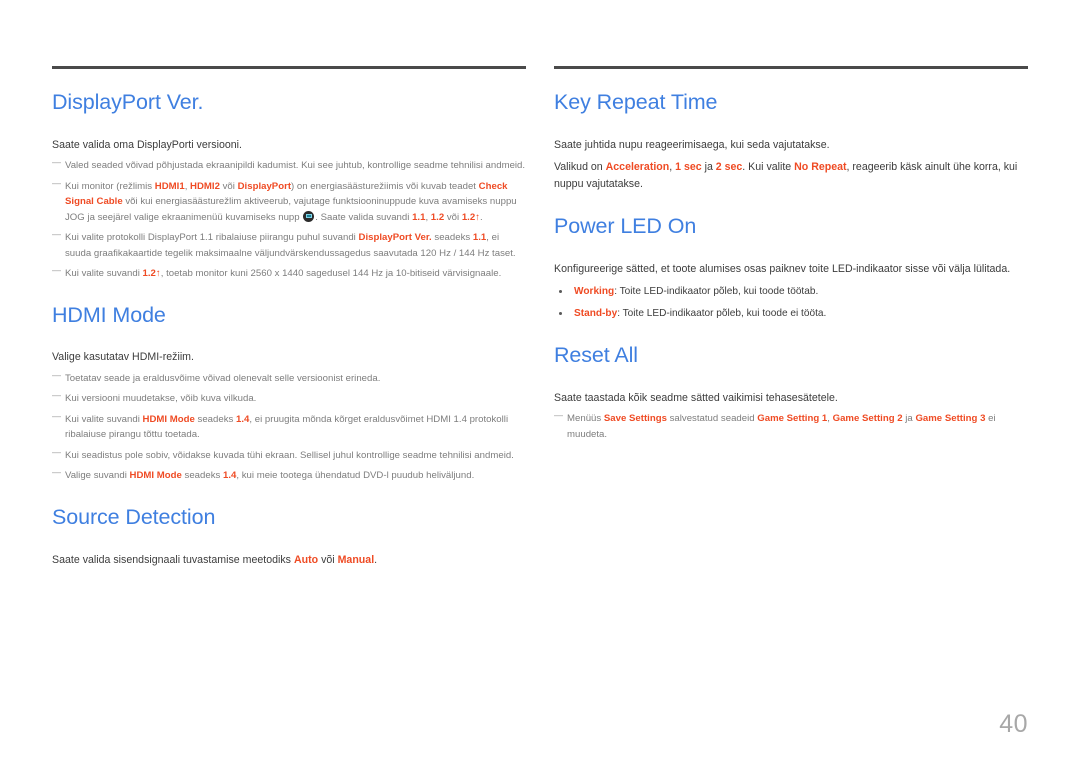 The image size is (1080, 763). What do you see at coordinates (205, 186) in the screenshot?
I see `highlight-term: HDMI2` at bounding box center [205, 186].